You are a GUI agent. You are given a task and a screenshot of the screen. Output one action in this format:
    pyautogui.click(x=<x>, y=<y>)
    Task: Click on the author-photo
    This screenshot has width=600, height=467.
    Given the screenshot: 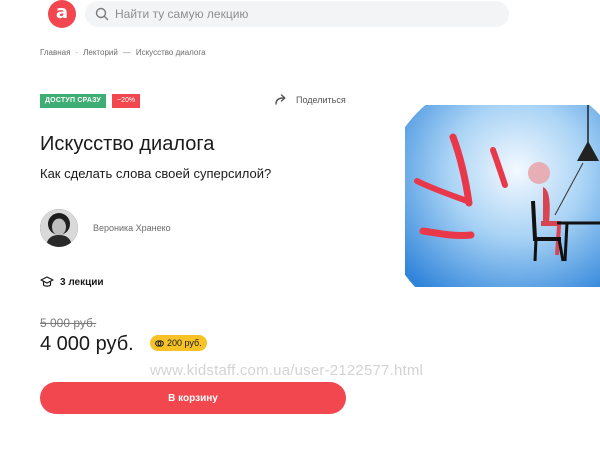 What is the action you would take?
    pyautogui.click(x=59, y=228)
    